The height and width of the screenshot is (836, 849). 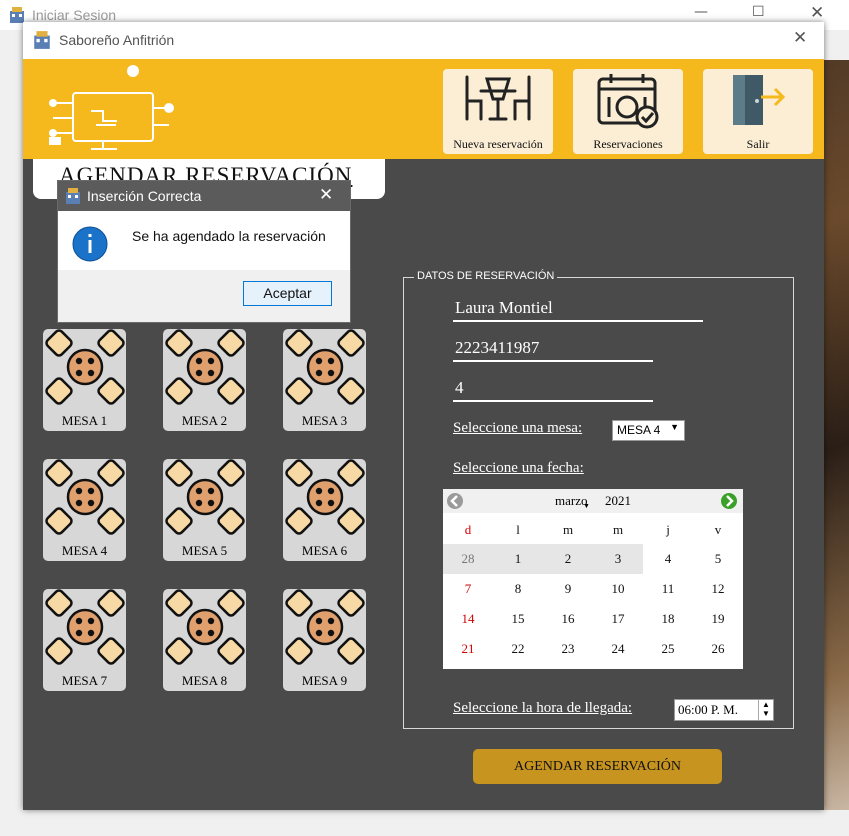 I want to click on phone-field: 2223411987, so click(x=553, y=350).